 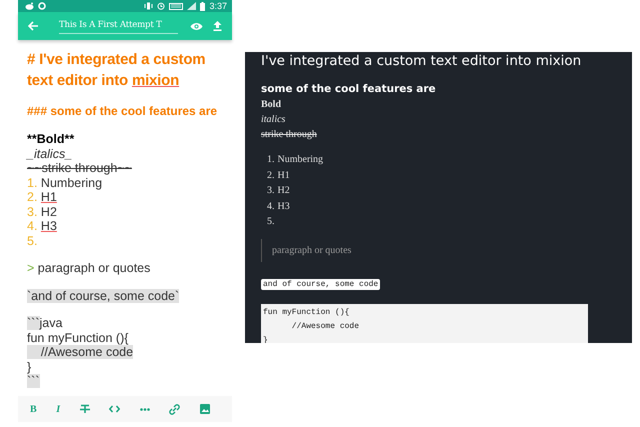 I want to click on markdown-heading: # I've integrated a custom text editor into mixion, so click(x=116, y=70).